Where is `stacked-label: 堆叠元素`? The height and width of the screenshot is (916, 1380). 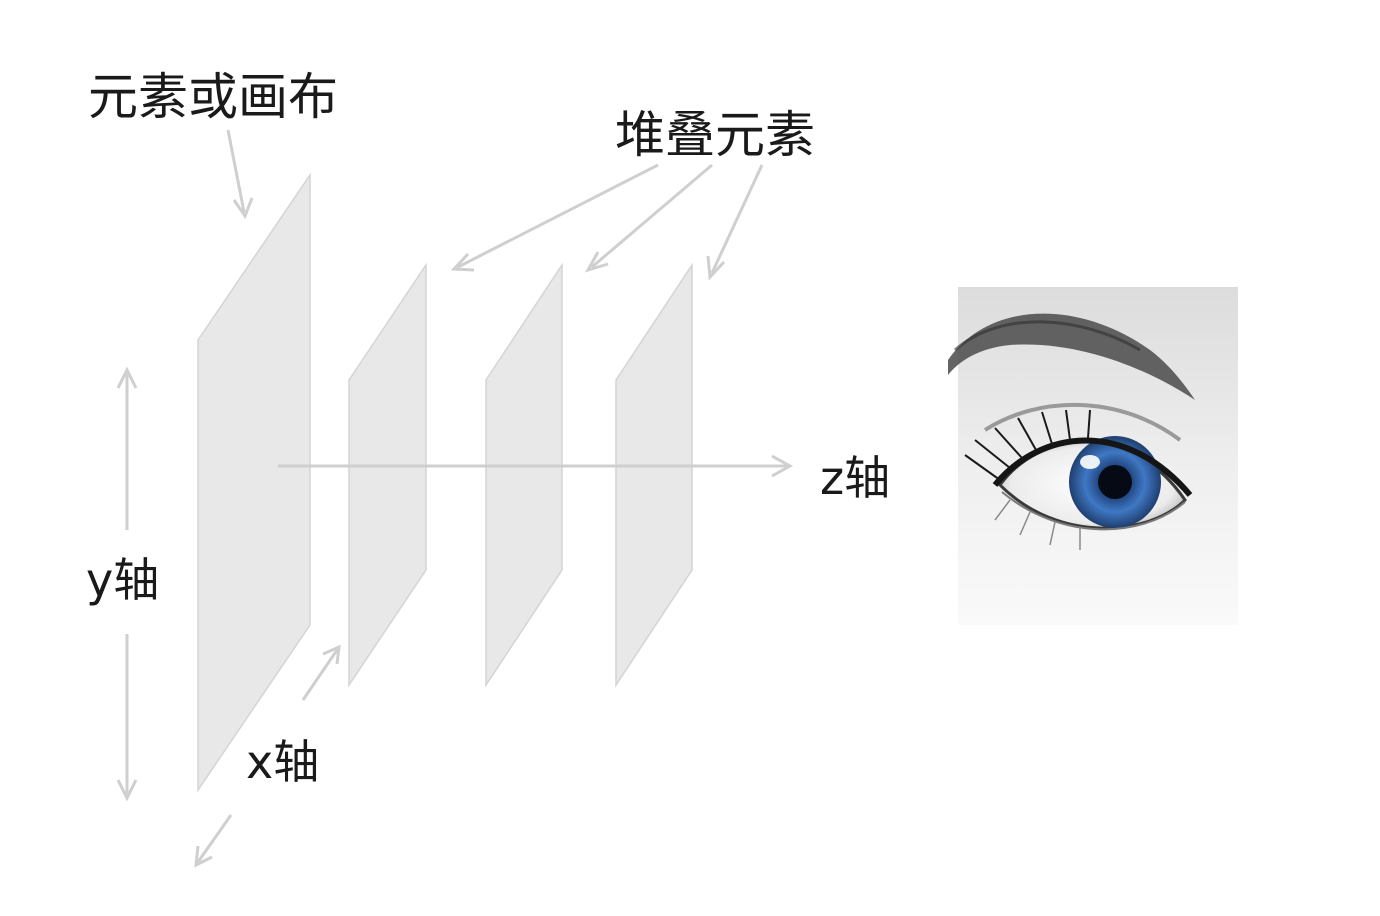
stacked-label: 堆叠元素 is located at coordinates (715, 135).